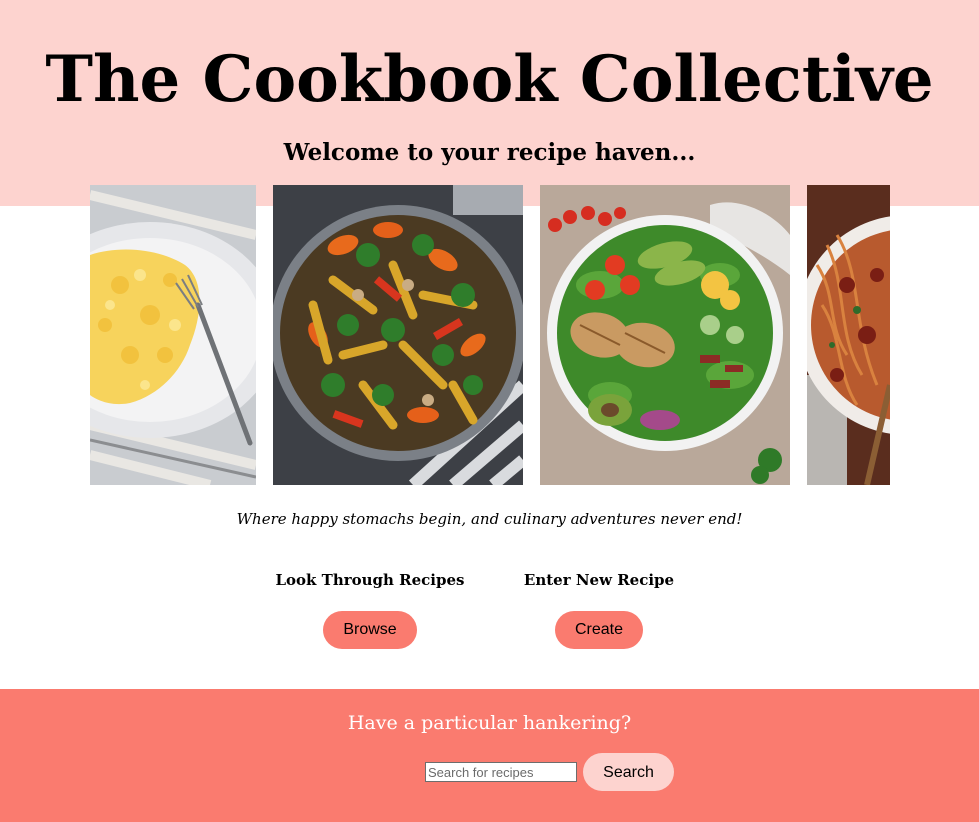 Image resolution: width=979 pixels, height=822 pixels. What do you see at coordinates (489, 79) in the screenshot?
I see `site-title: The Cookbook Collective` at bounding box center [489, 79].